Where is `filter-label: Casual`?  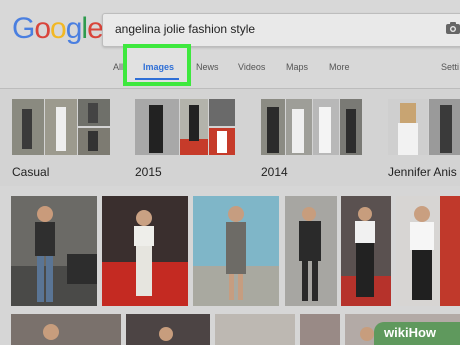 filter-label: Casual is located at coordinates (31, 172).